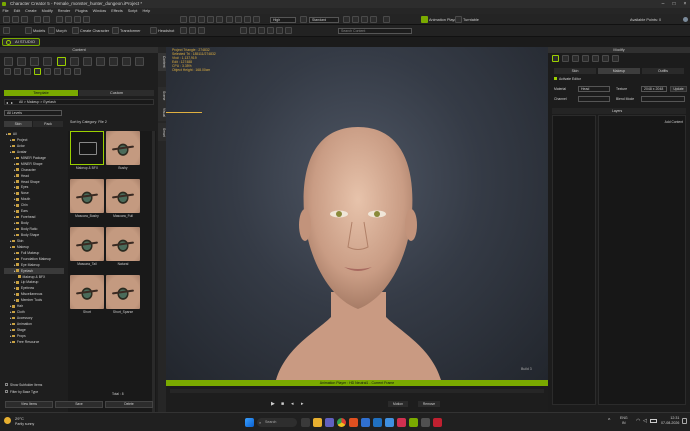  I want to click on tile-mascara-bushy: Mascara_Bushy, so click(87, 200).